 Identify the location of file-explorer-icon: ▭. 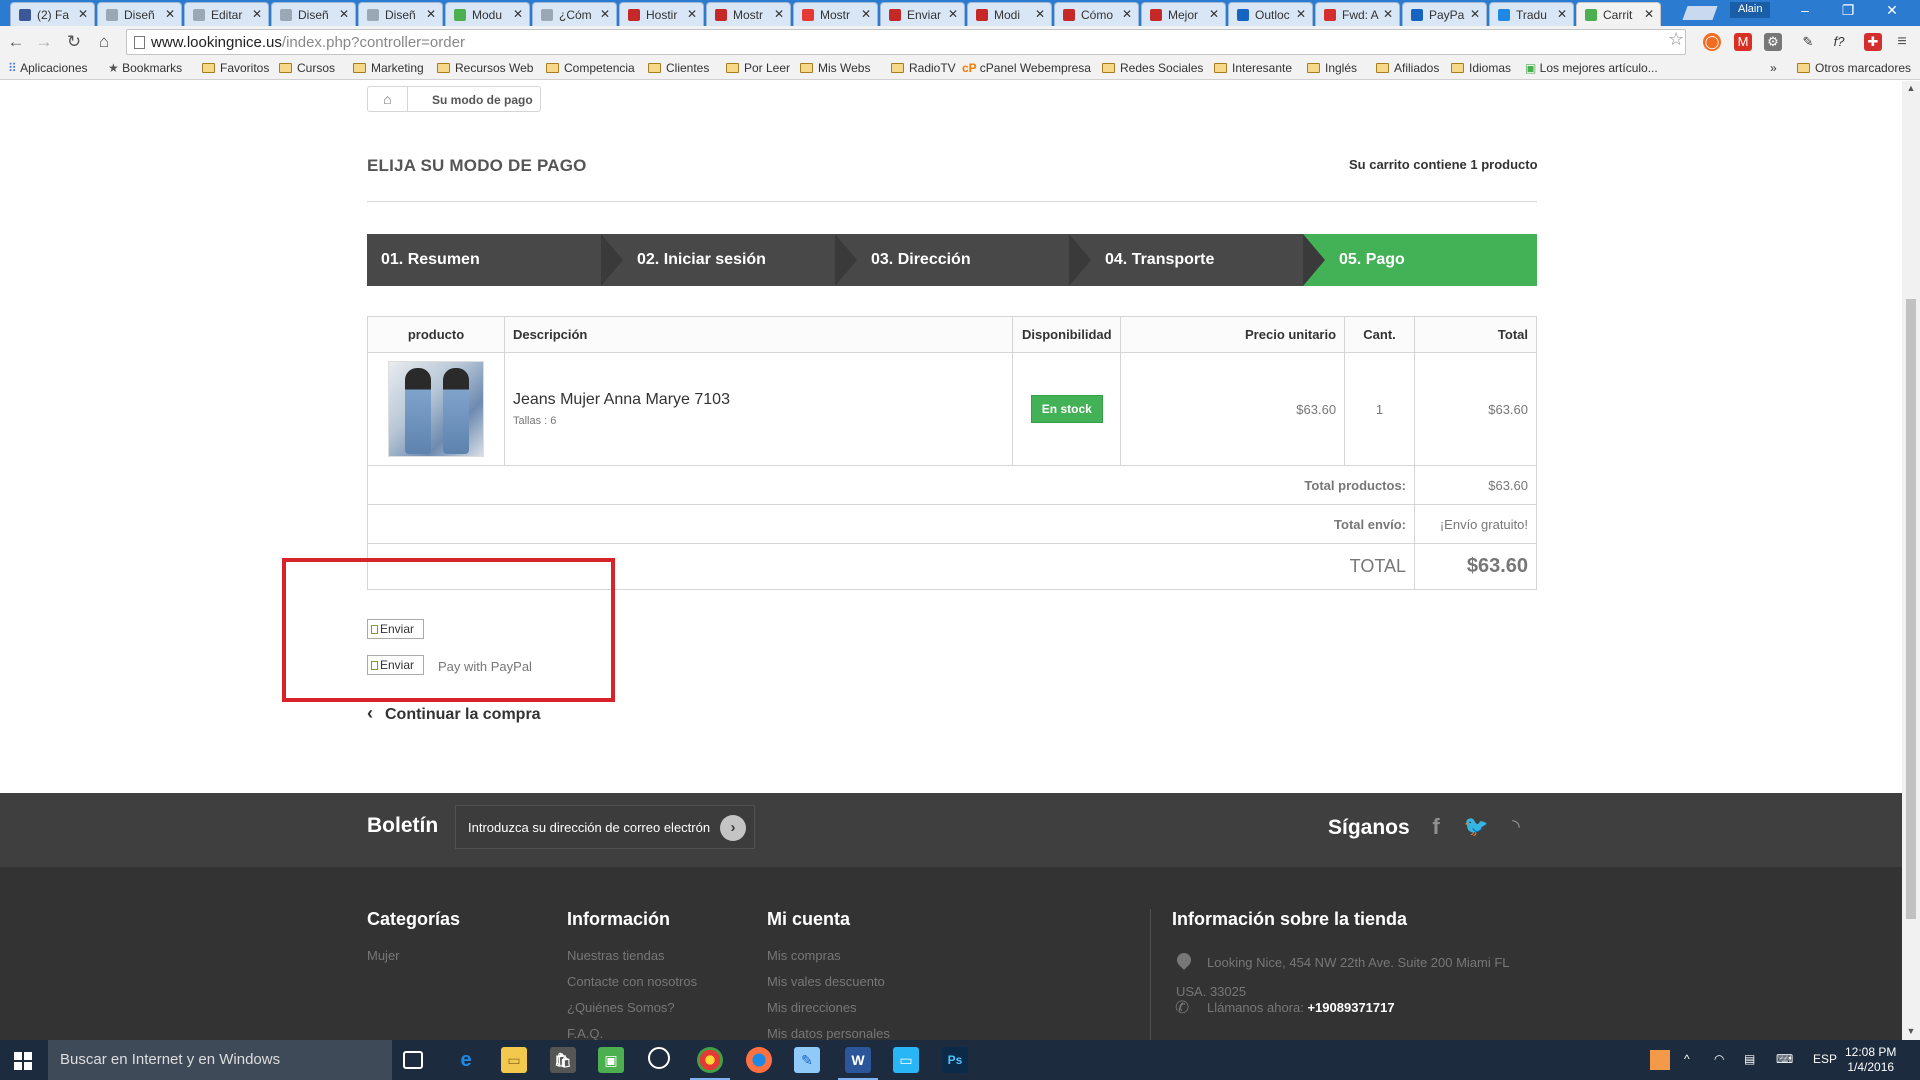
(514, 1060).